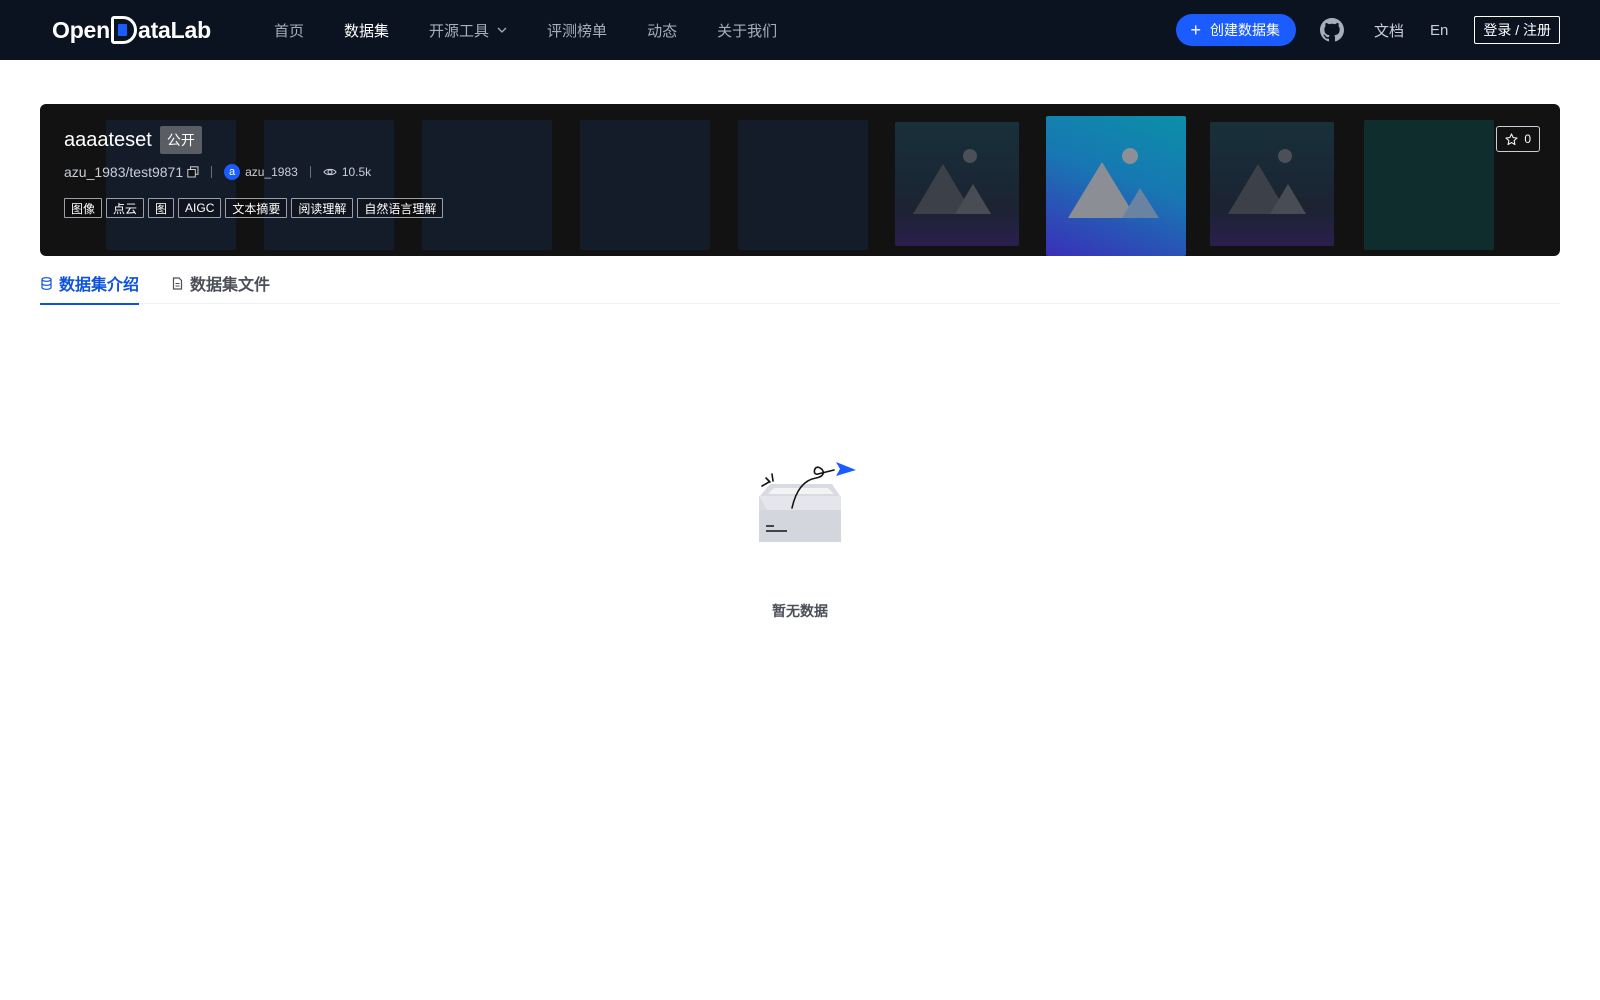 The height and width of the screenshot is (1000, 1600). I want to click on star-button: 0, so click(1518, 139).